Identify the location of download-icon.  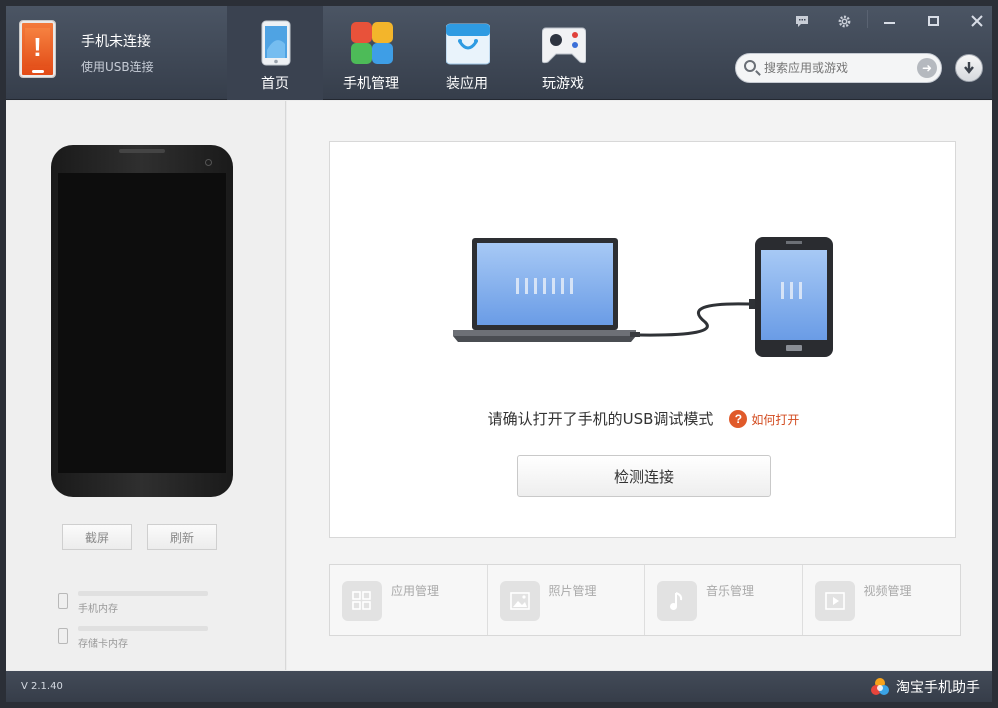
(969, 68).